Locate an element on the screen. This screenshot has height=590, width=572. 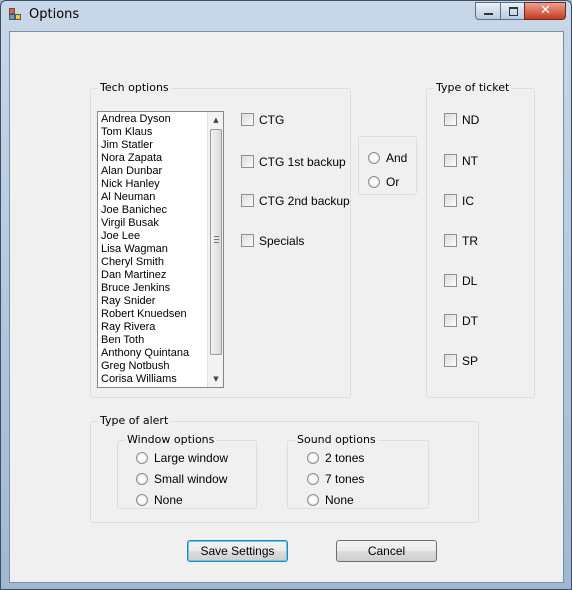
tech-list-item: Andrea Dyson is located at coordinates (153, 119).